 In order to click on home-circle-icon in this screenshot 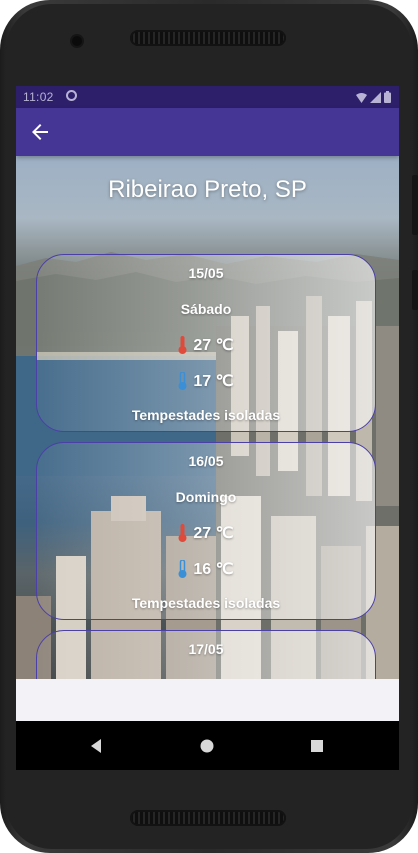, I will do `click(207, 746)`.